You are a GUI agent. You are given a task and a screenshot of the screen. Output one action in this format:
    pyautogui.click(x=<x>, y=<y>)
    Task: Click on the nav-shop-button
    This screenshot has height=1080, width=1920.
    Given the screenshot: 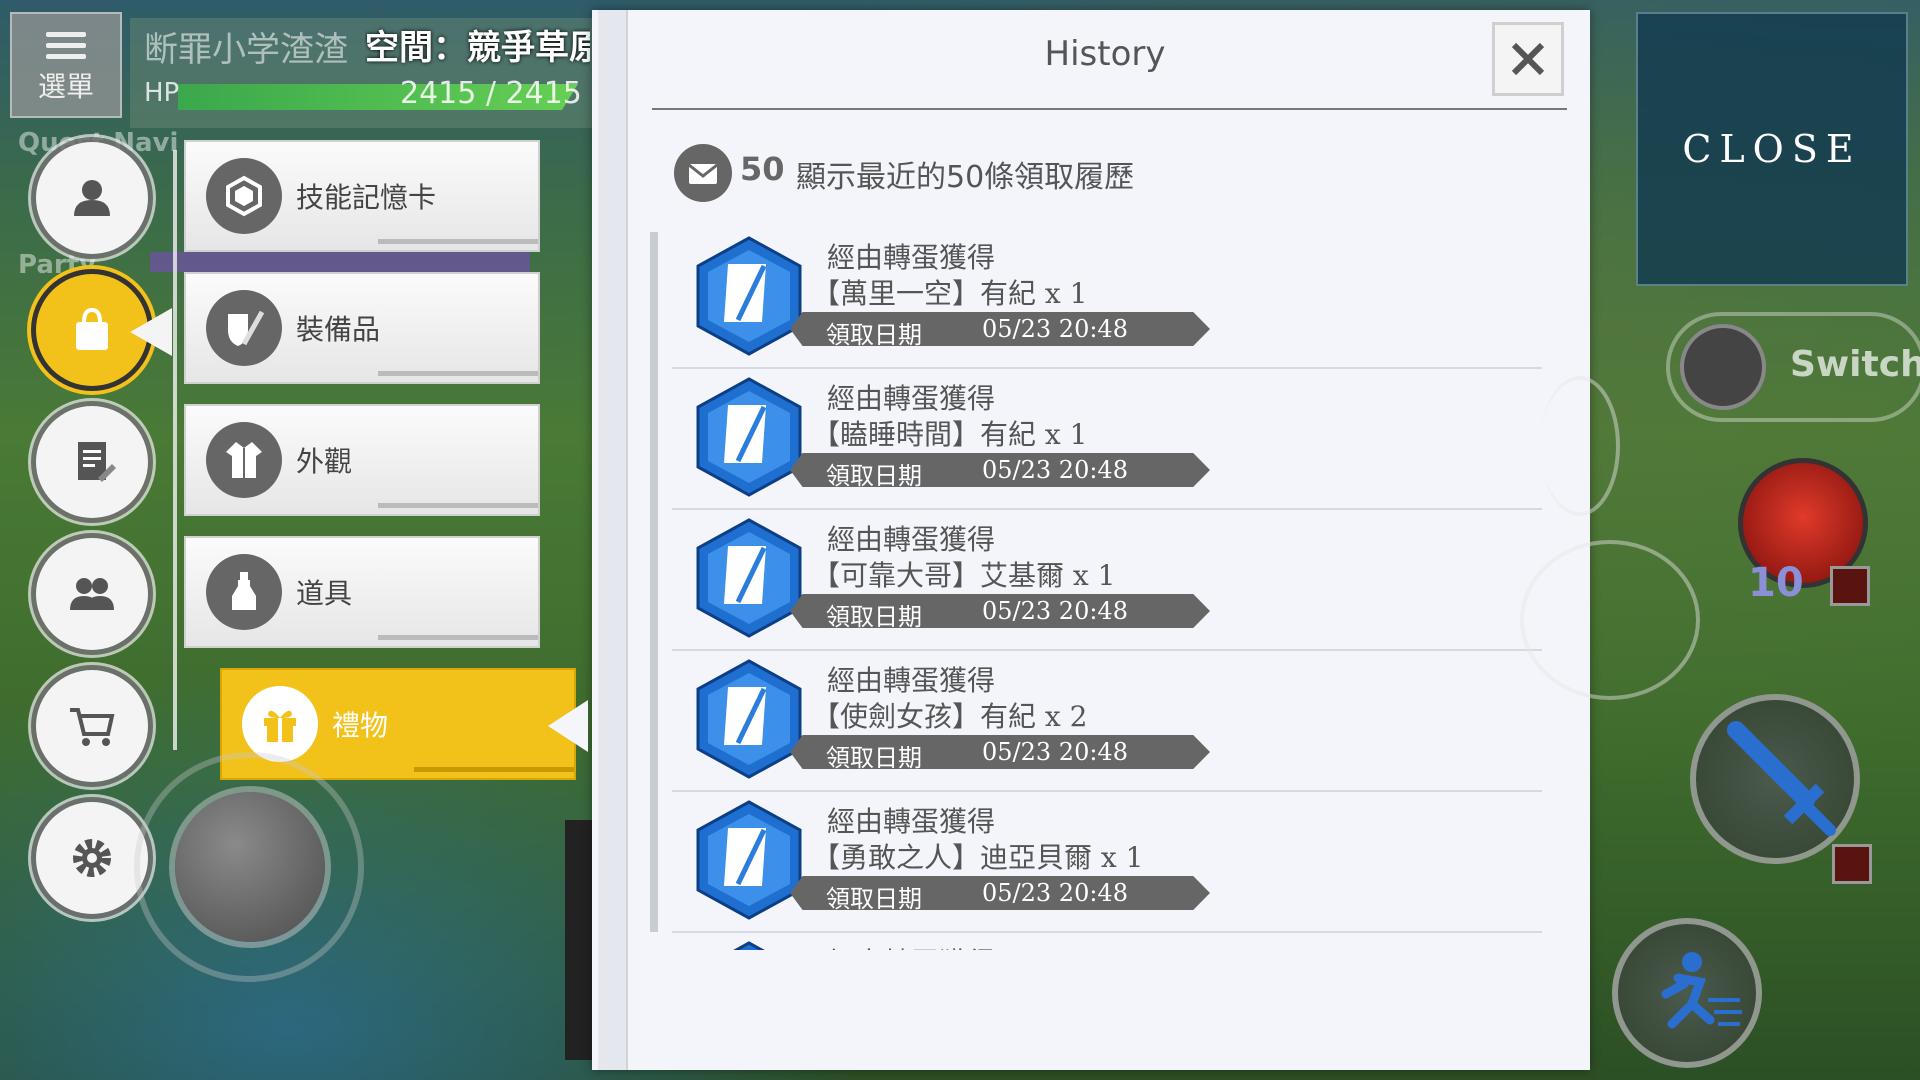 What is the action you would take?
    pyautogui.click(x=92, y=726)
    